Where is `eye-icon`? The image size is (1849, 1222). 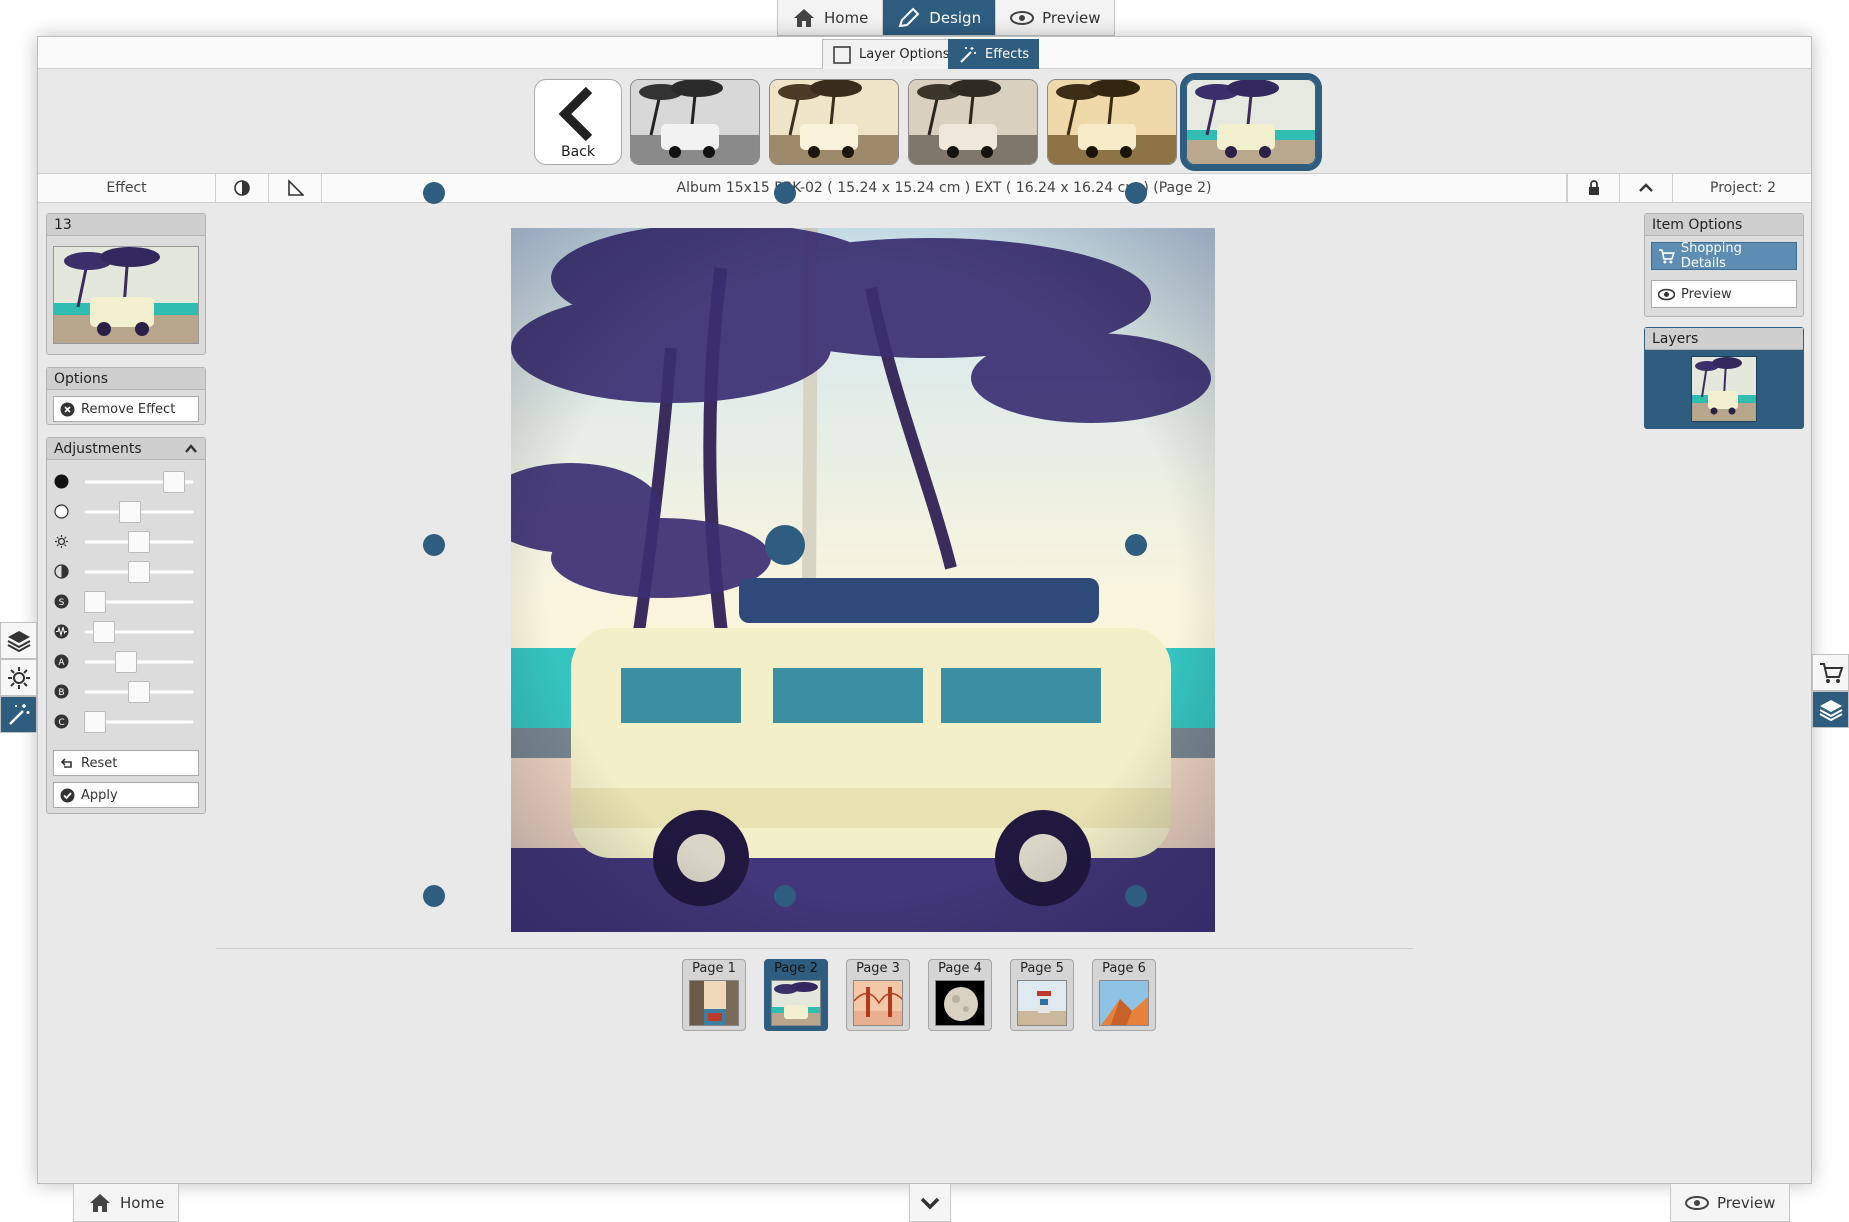 eye-icon is located at coordinates (1697, 1202).